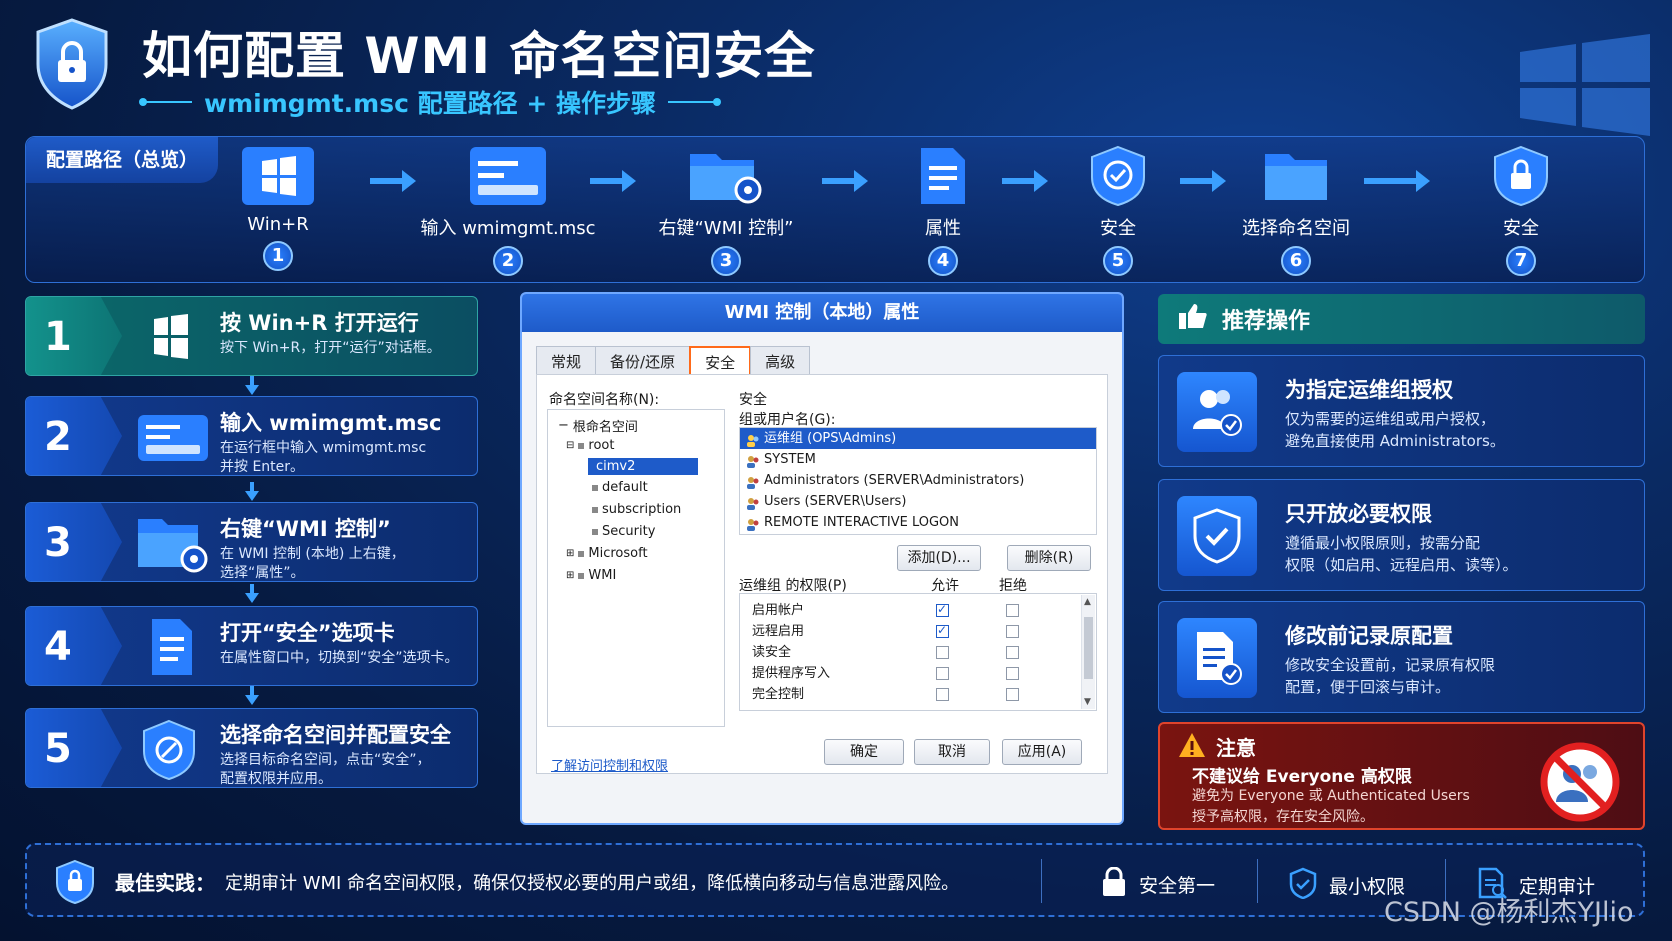 The width and height of the screenshot is (1672, 941). I want to click on permissions-scrollbar: ▲ ▼, so click(1088, 652).